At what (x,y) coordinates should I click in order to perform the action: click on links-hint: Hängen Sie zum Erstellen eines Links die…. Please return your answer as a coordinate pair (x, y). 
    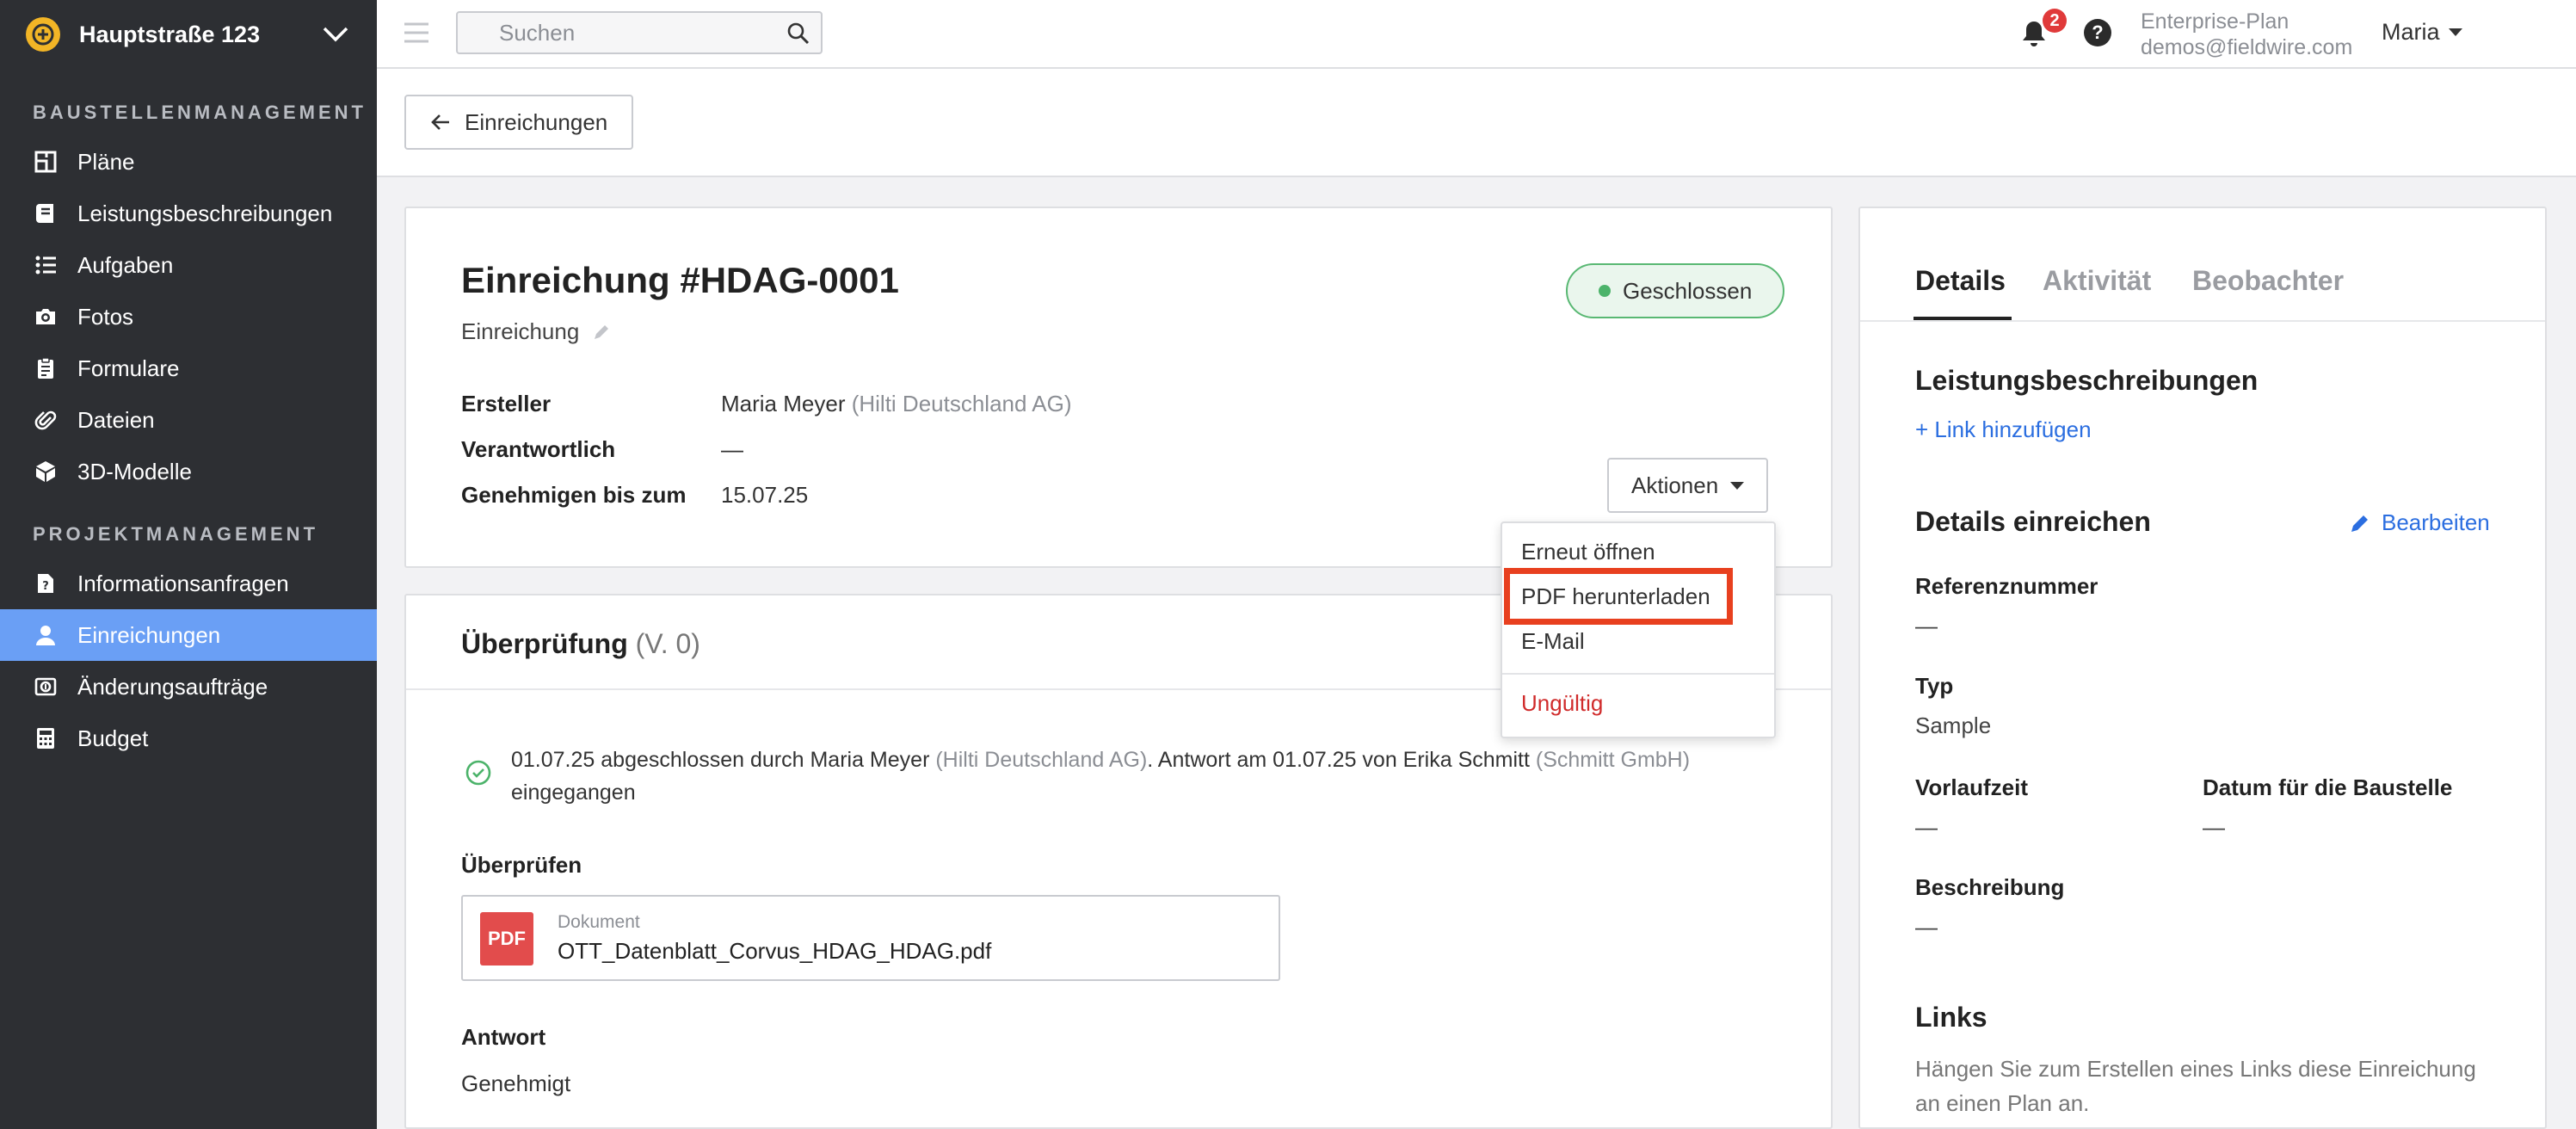
    Looking at the image, I should click on (2195, 1086).